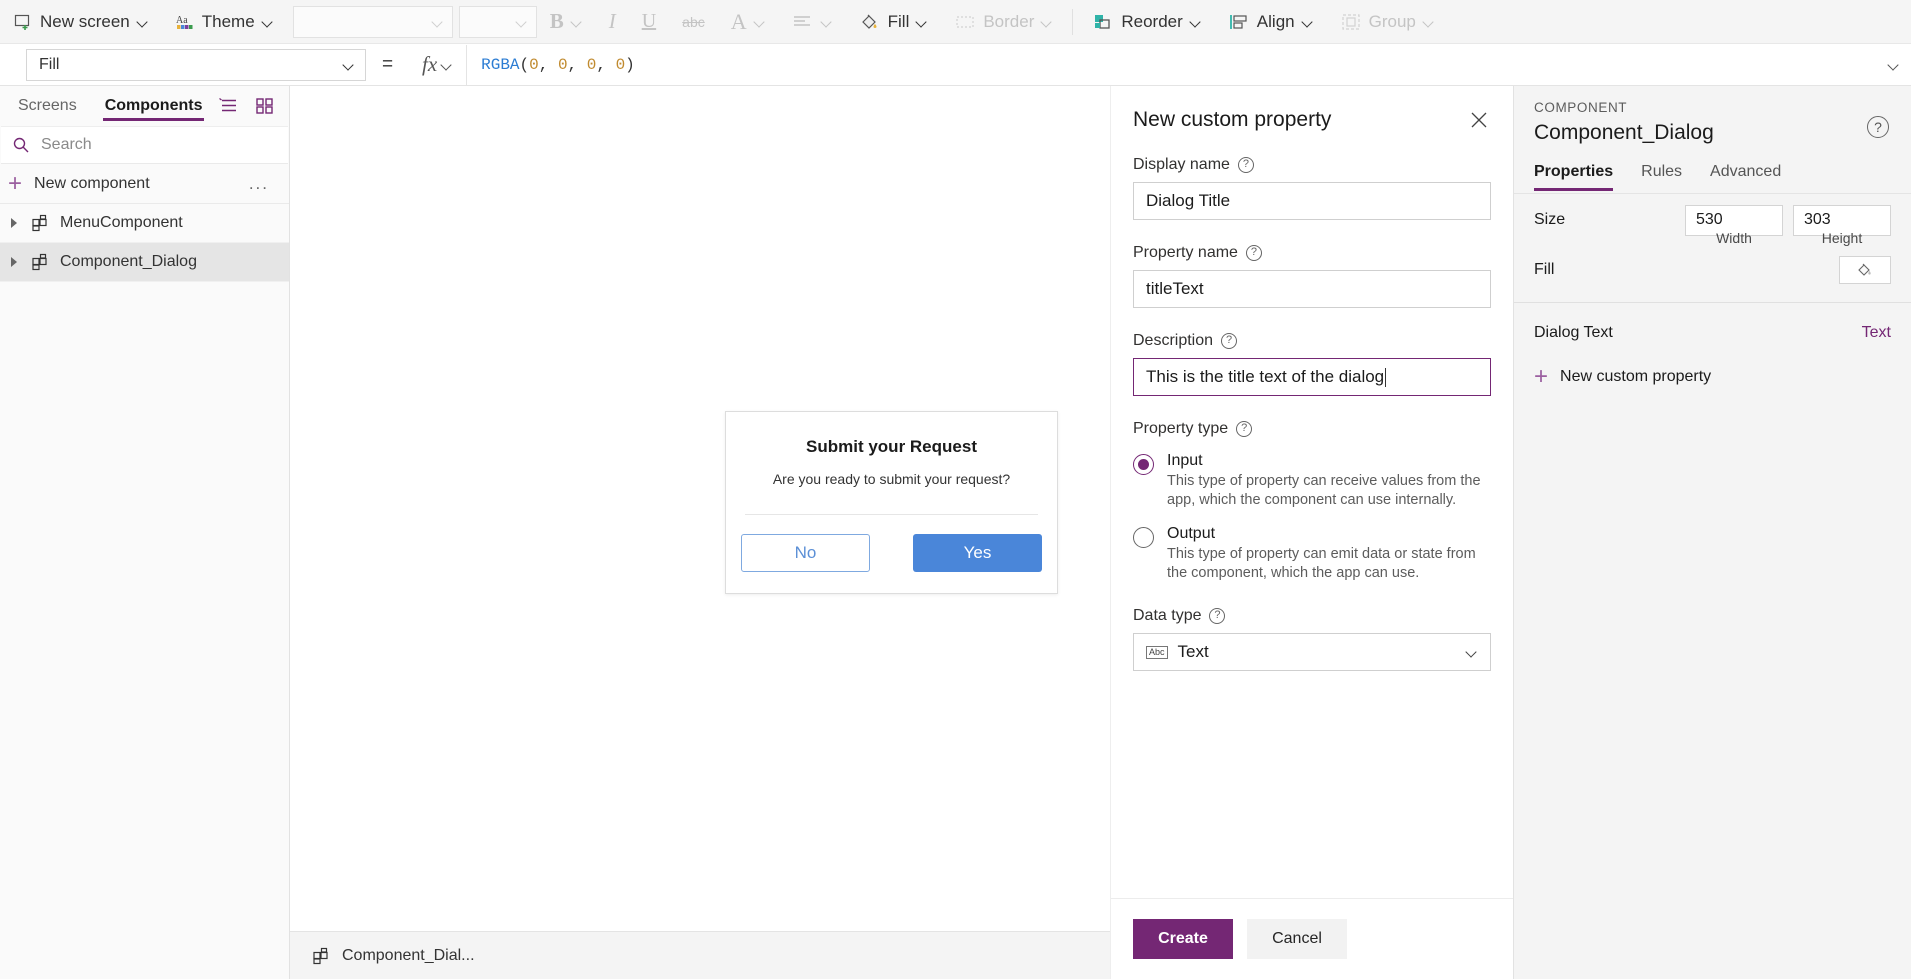  I want to click on theme-button: Aa Theme, so click(224, 22).